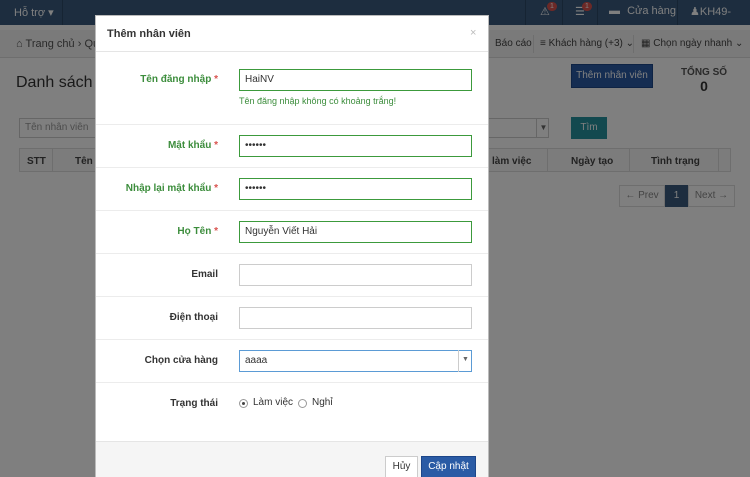  Describe the element at coordinates (193, 317) in the screenshot. I see `phone-label: Điện thoại` at that location.